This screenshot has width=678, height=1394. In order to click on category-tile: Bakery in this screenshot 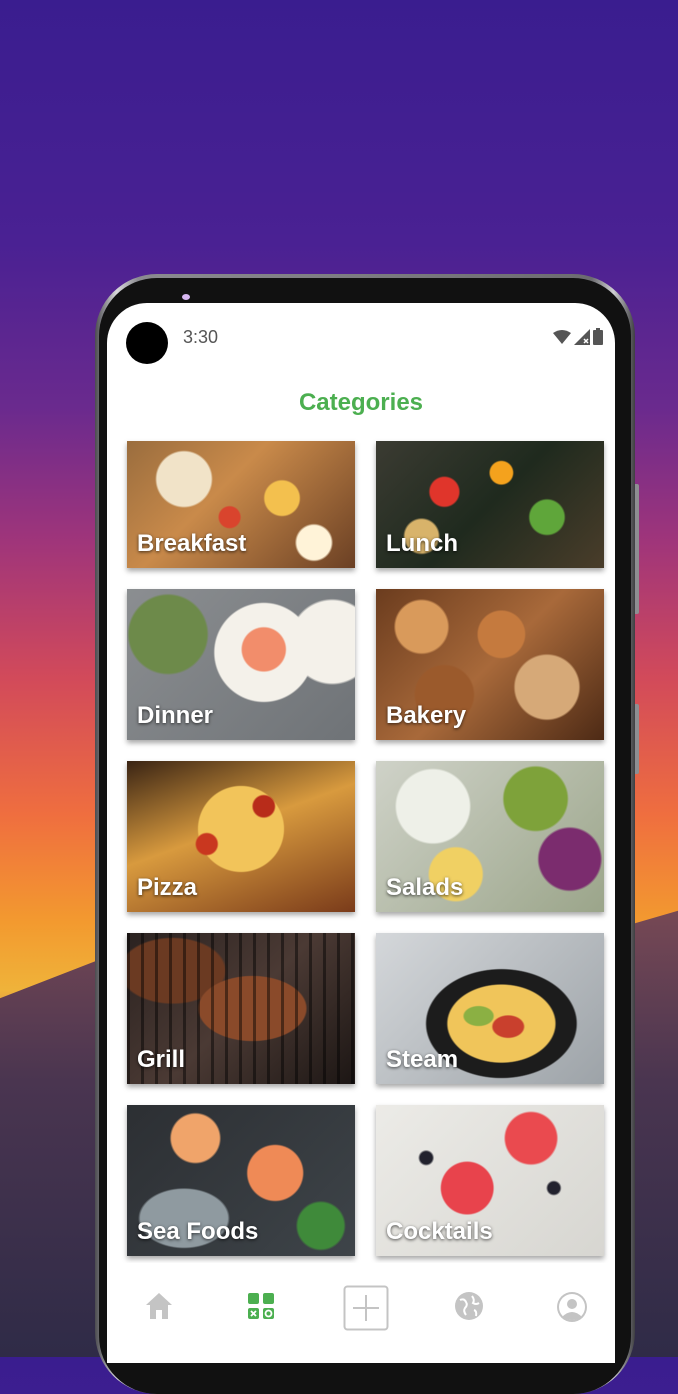, I will do `click(490, 664)`.